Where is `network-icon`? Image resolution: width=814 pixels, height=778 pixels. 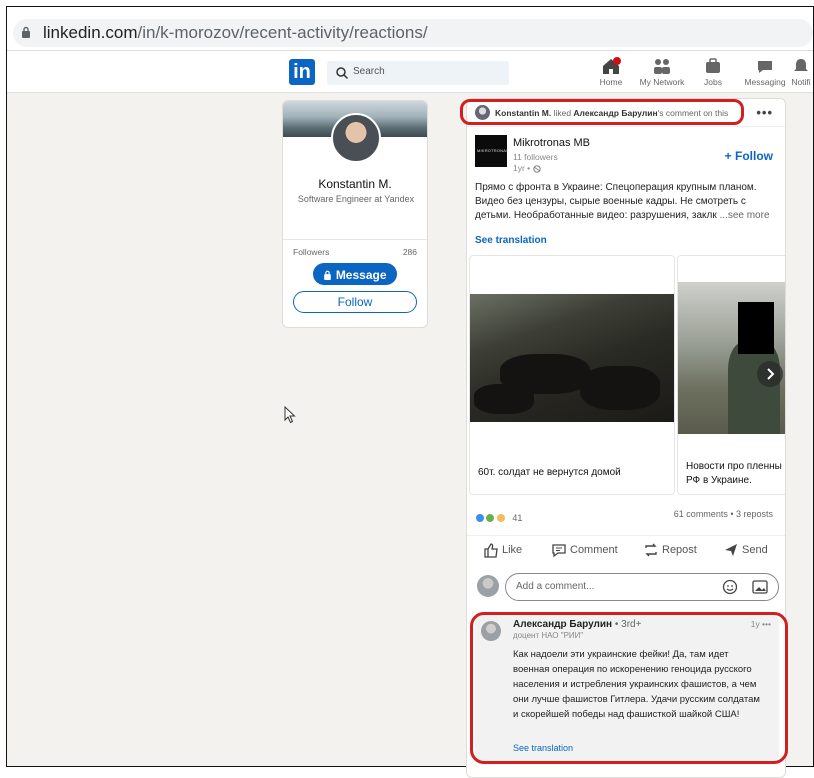 network-icon is located at coordinates (662, 66).